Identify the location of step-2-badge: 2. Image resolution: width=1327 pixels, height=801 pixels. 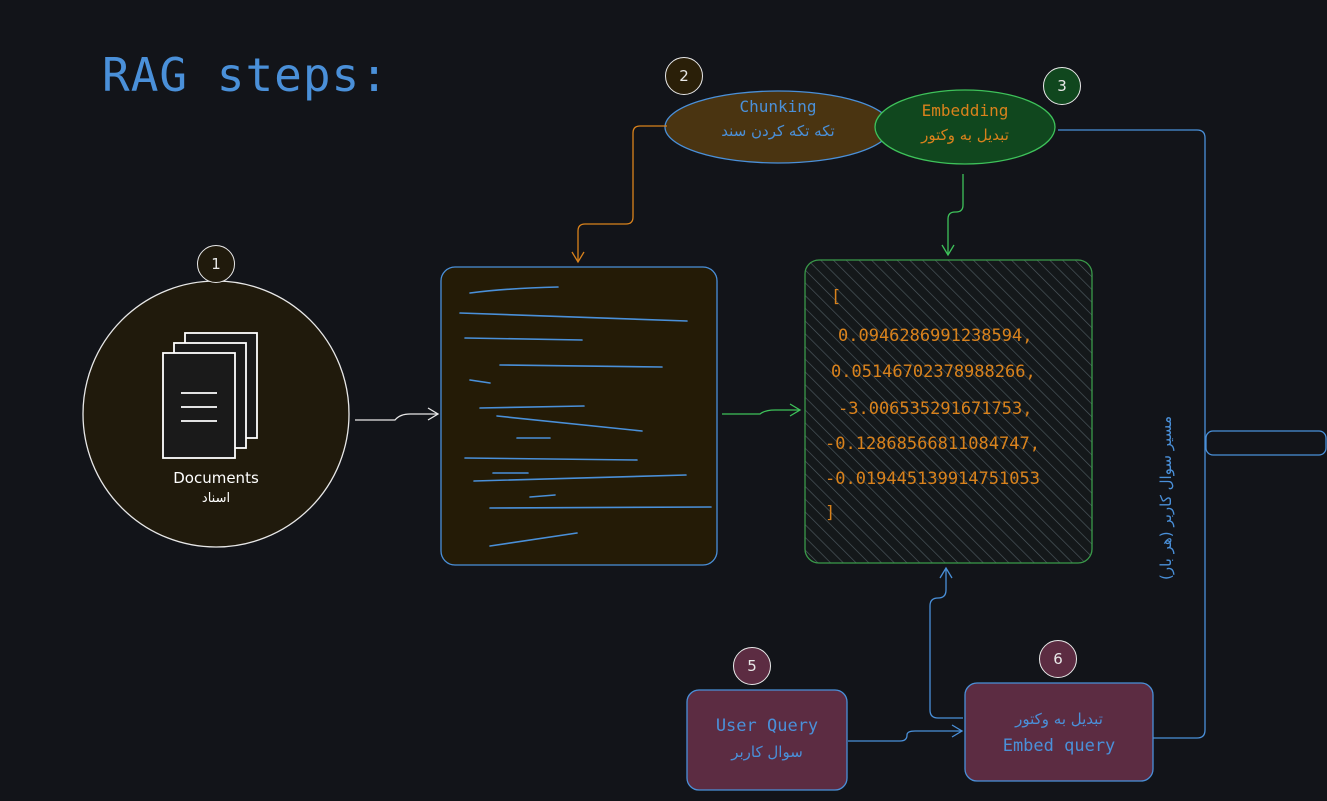
(684, 76).